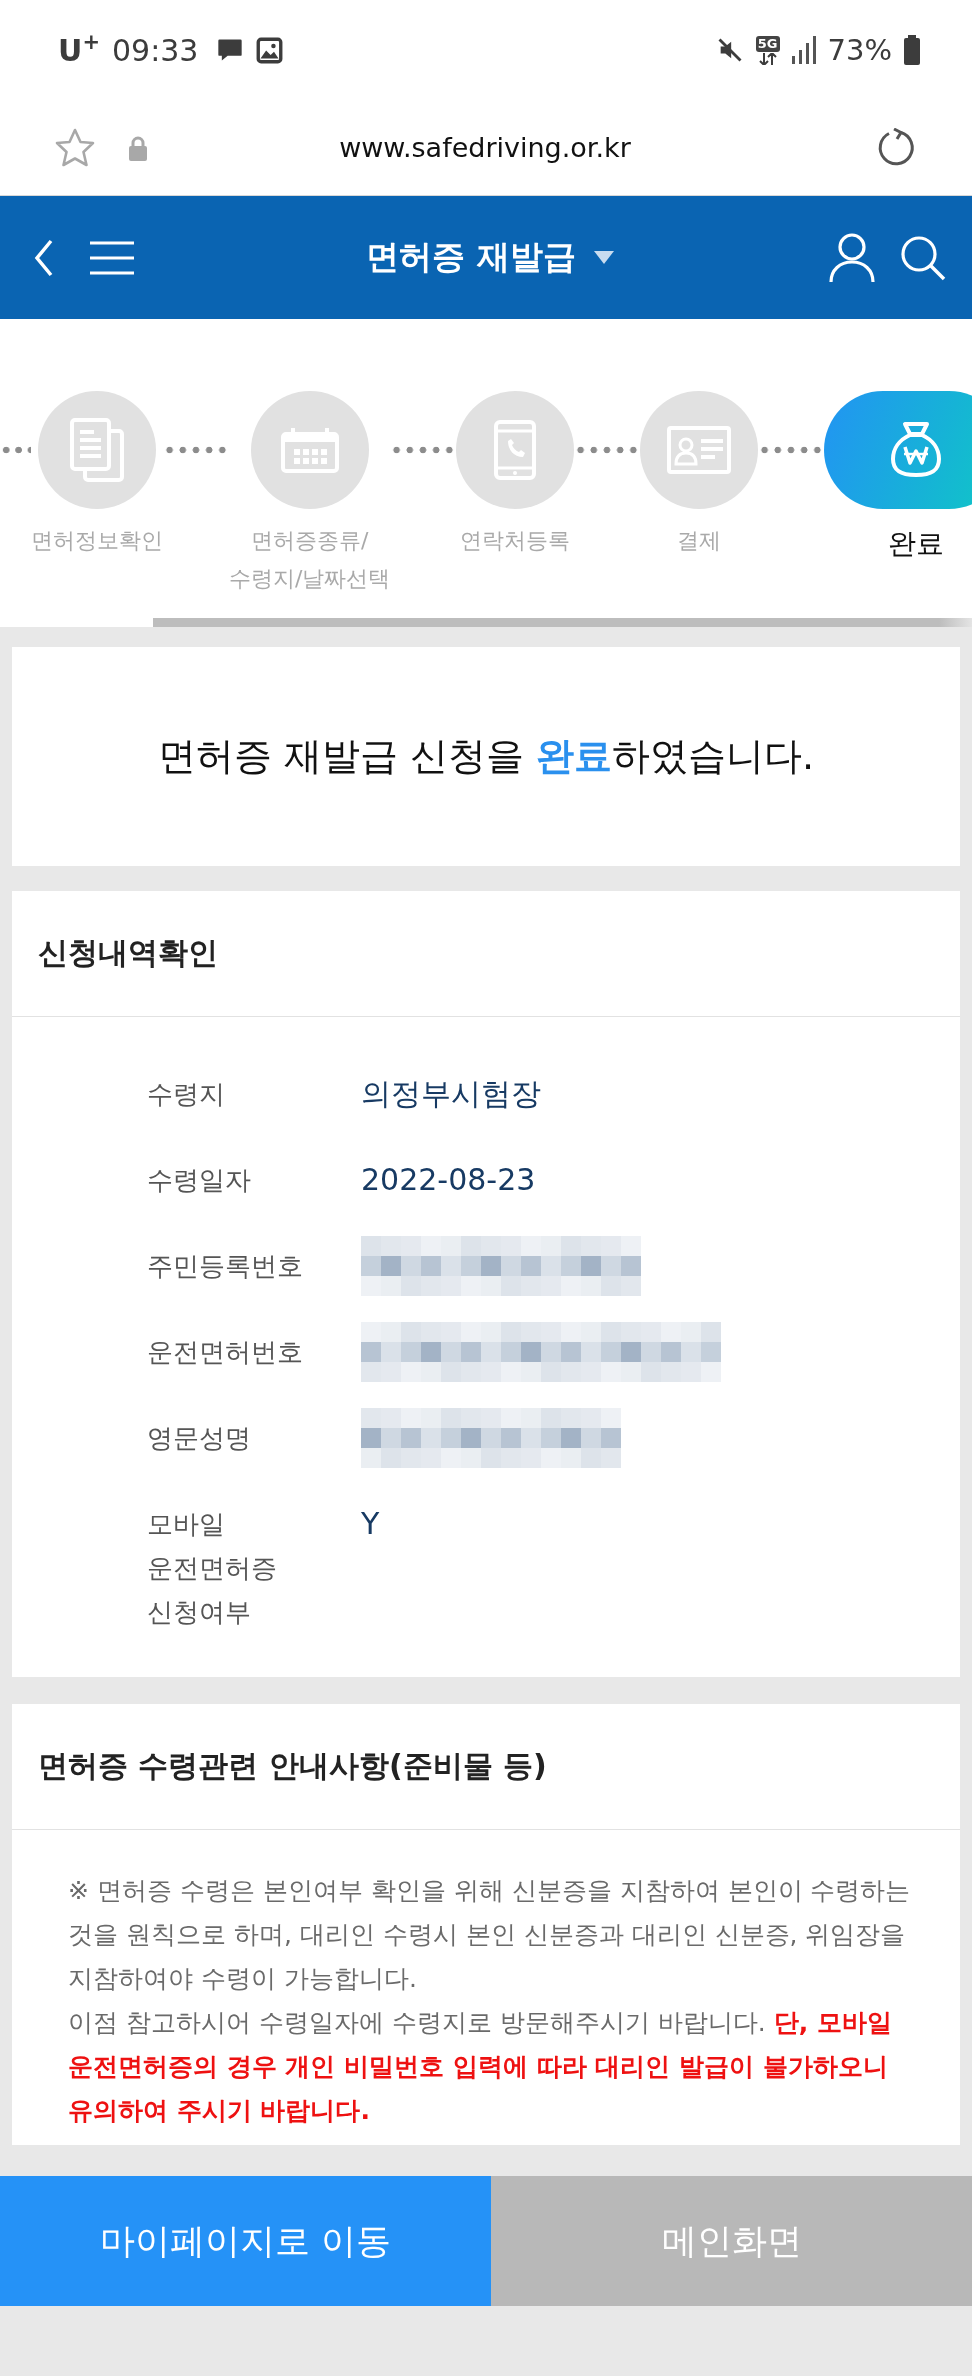 This screenshot has height=2376, width=972. I want to click on notice-text: ※ 면허증 수령은 본인여부 확인을 위해 신분증을 지참하여 본인이 수령하는 것을 원칙으로 하며, 대리인 수령시 본인 신분증과 대리인 신분증, 위임장을 지참하여야 수령이 가능합니다. 이점 참고하시어 수령일자에 수령지로 방문해주시기 바랍니다. 단, 모바일 운전면허증의 경우 개인 비밀번호 입력에 따라 대리인 발급이 불가하오니 유의하여 주시기 바랍니다., so click(490, 2001).